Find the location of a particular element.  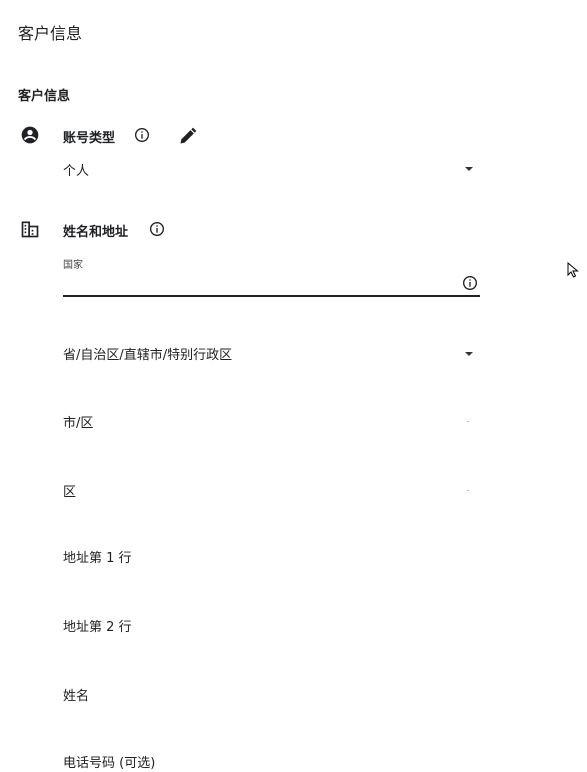

account-circle-icon is located at coordinates (30, 135).